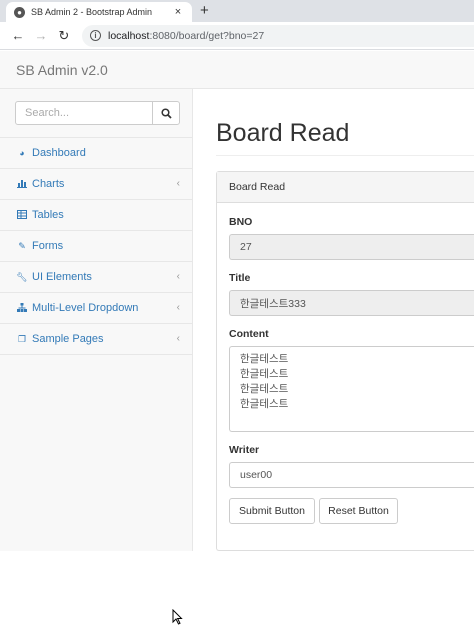  What do you see at coordinates (22, 276) in the screenshot?
I see `wrench-icon: 🔧︎` at bounding box center [22, 276].